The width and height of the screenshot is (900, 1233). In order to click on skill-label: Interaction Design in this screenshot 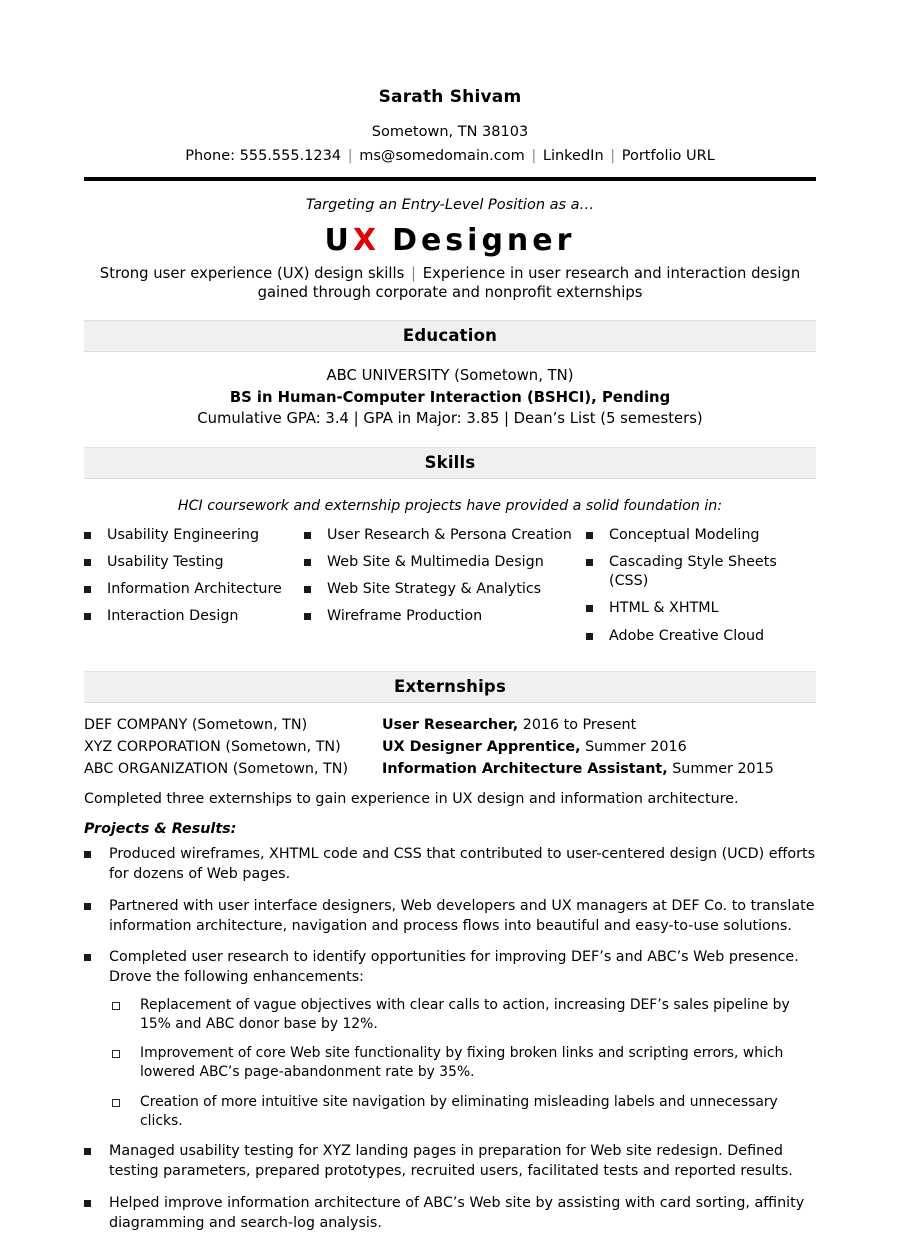, I will do `click(173, 616)`.